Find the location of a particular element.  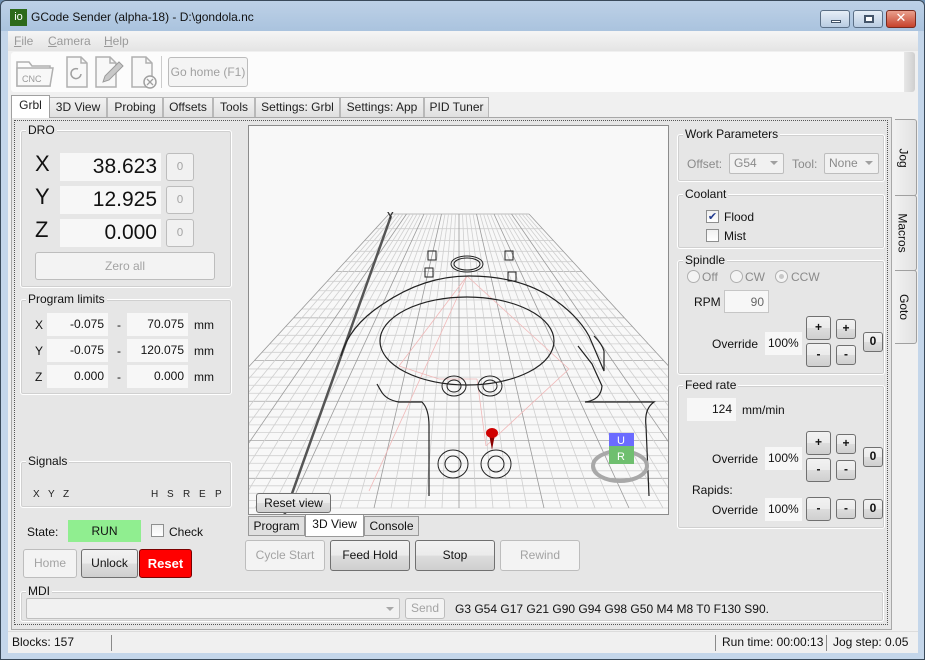

zero-x-button: 0 is located at coordinates (180, 167).